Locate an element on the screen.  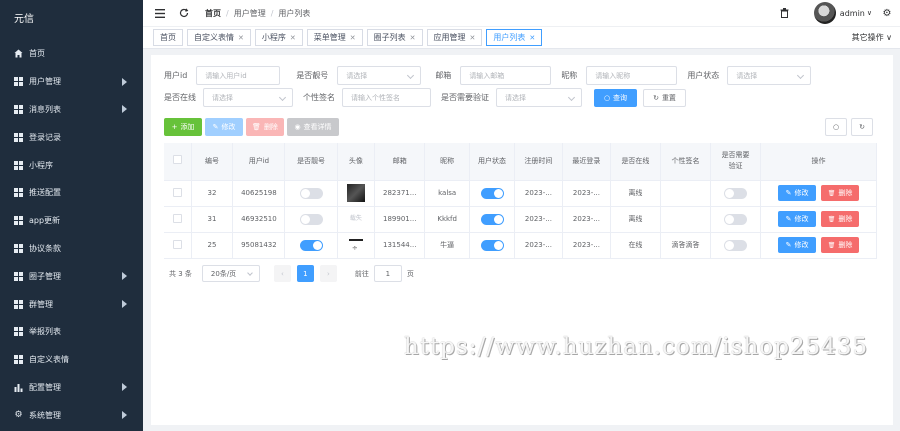
avatar-thumbnail: 载失 is located at coordinates (356, 219).